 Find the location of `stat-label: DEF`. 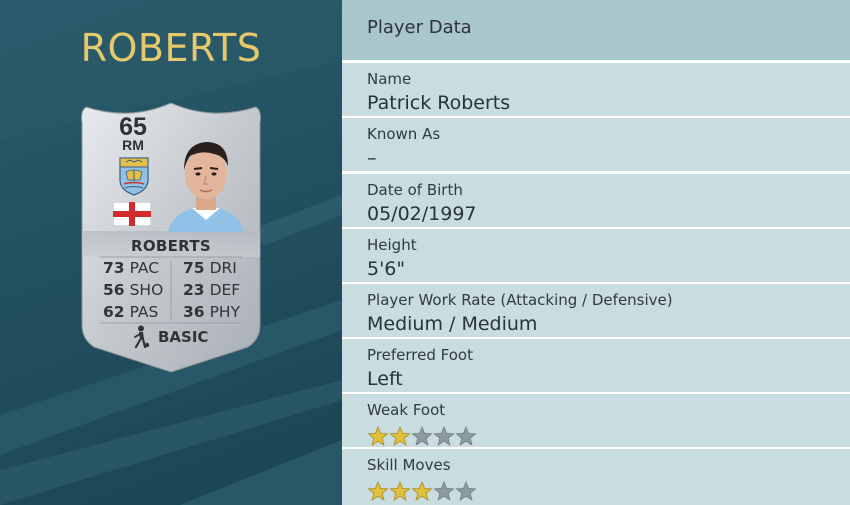

stat-label: DEF is located at coordinates (225, 290).